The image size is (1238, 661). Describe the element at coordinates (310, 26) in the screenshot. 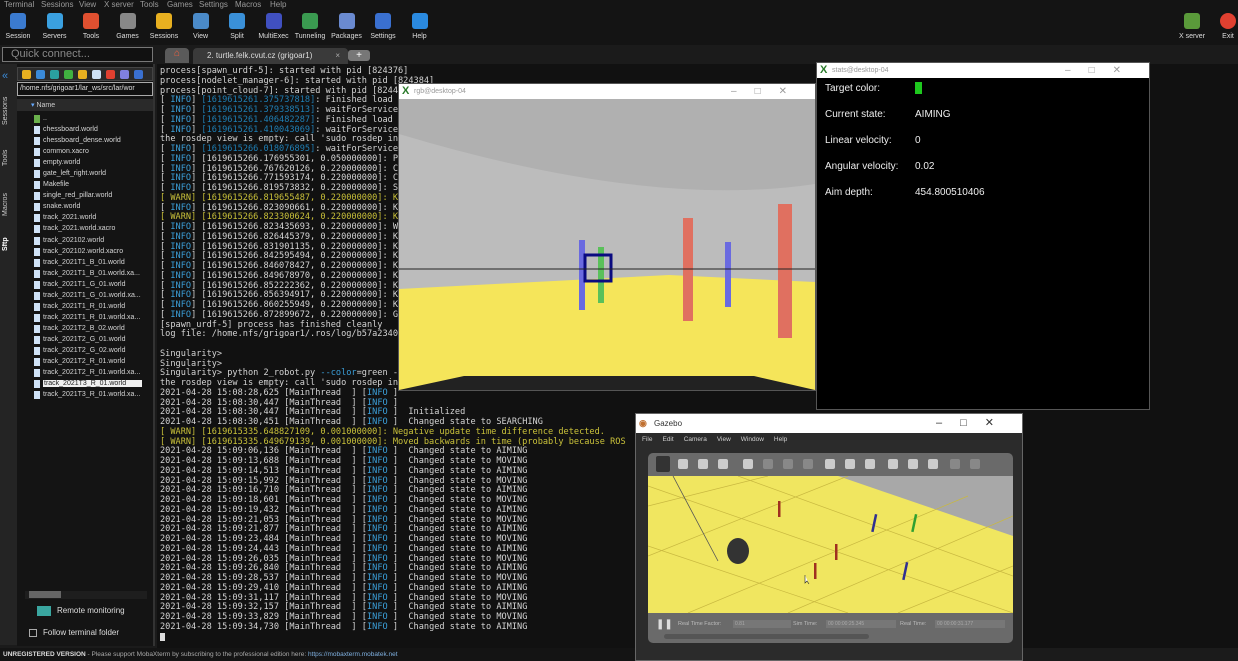

I see `tunneling-button: Tunneling` at that location.